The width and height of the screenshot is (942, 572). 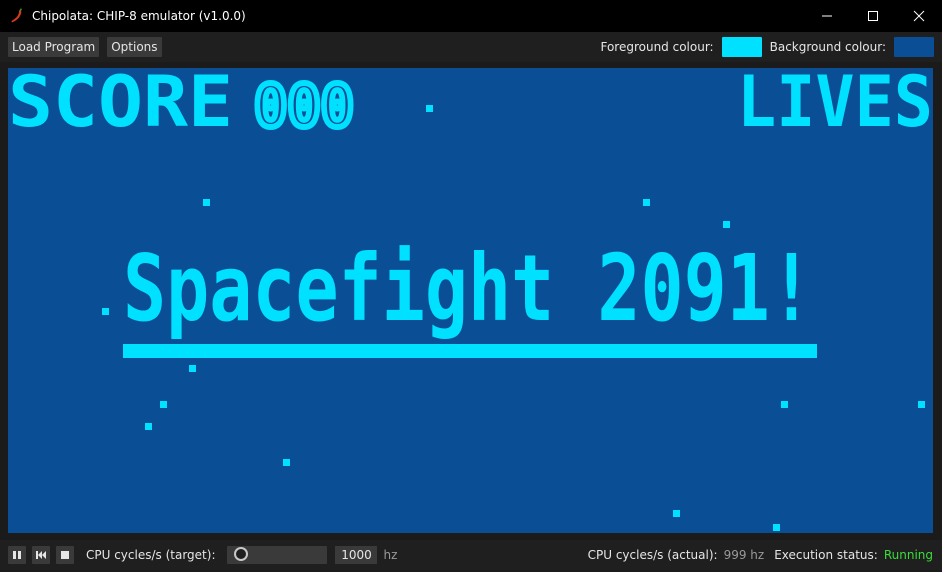 I want to click on minimize-icon, so click(x=827, y=16).